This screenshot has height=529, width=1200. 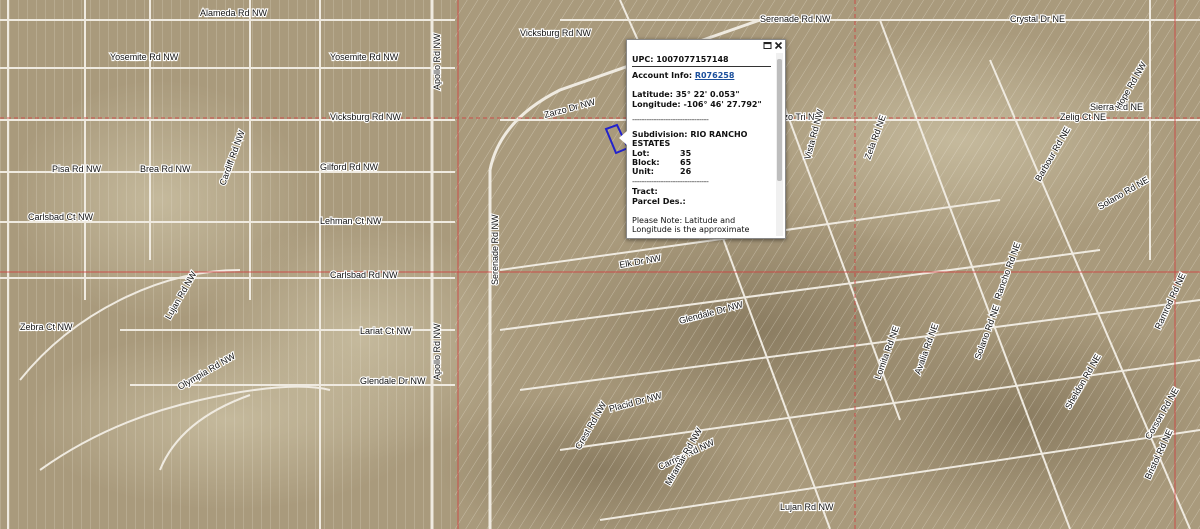 I want to click on road-label: Glendale Dr NW, so click(x=393, y=381).